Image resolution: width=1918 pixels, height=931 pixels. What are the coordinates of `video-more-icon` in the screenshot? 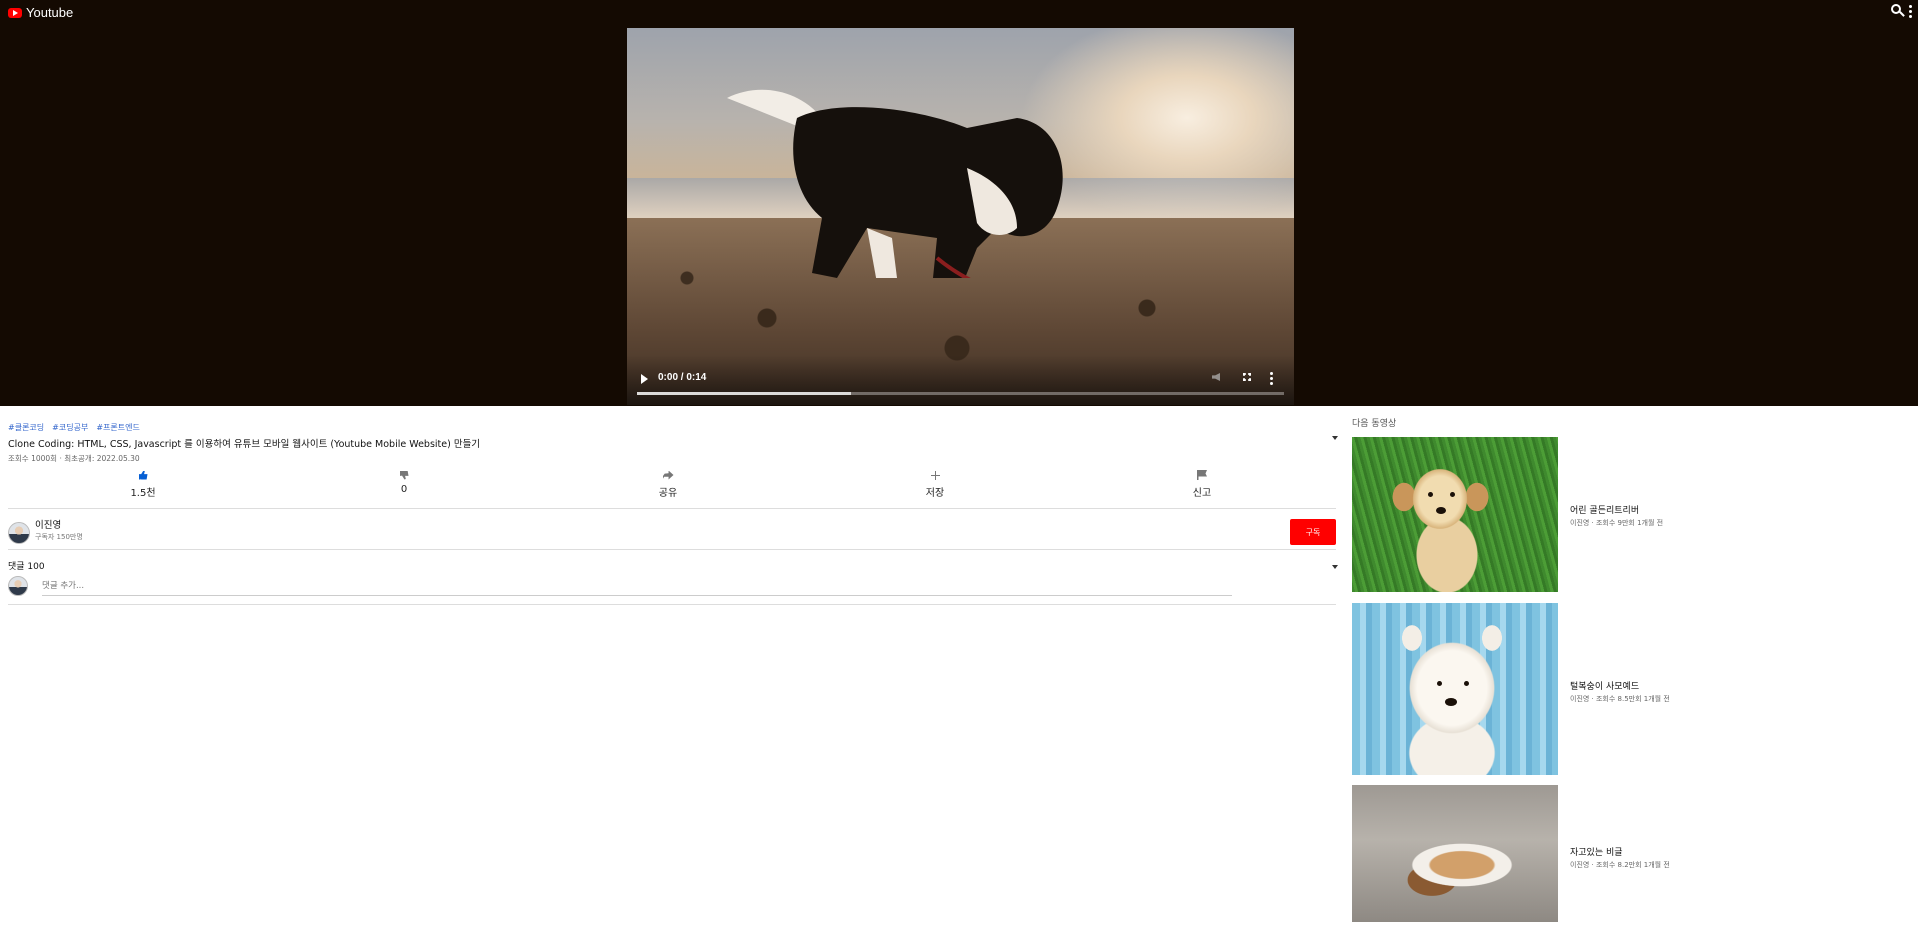 It's located at (1271, 378).